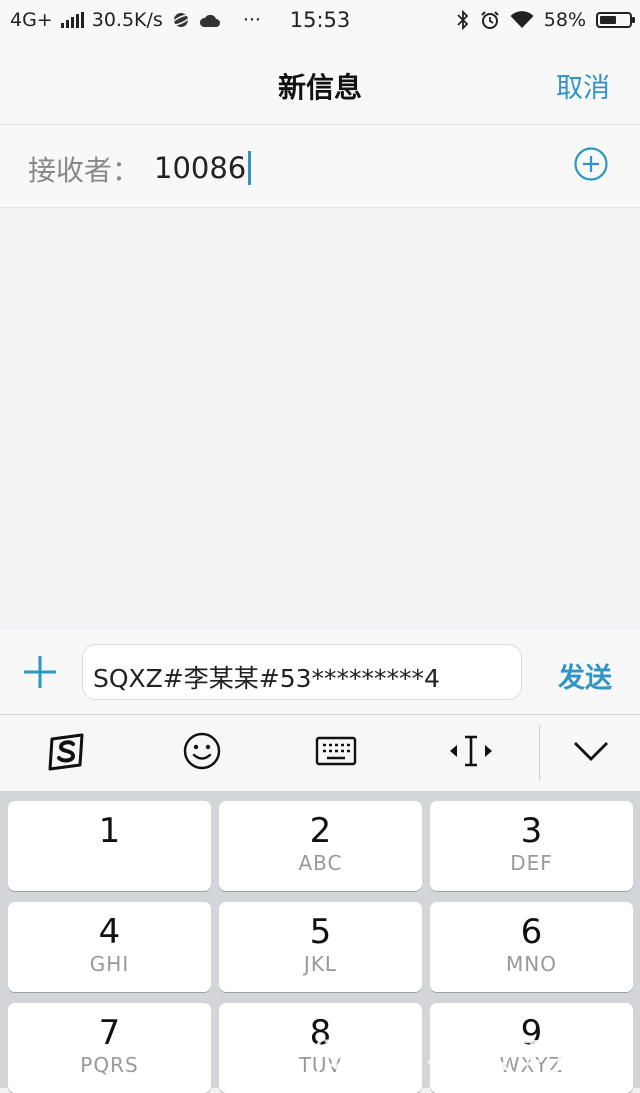  Describe the element at coordinates (531, 1033) in the screenshot. I see `key-digit: 9` at that location.